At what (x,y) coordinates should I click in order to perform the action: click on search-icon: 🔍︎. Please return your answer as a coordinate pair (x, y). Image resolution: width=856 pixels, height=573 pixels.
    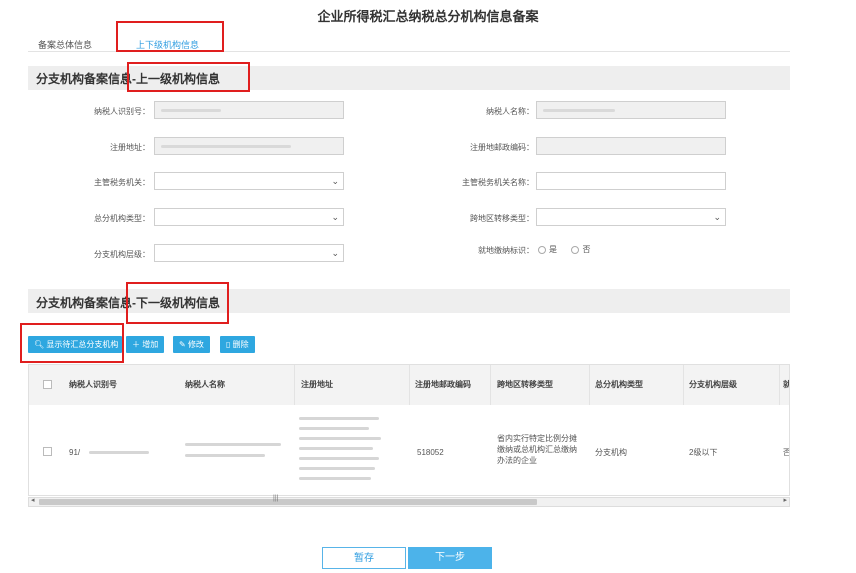
    Looking at the image, I should click on (39, 344).